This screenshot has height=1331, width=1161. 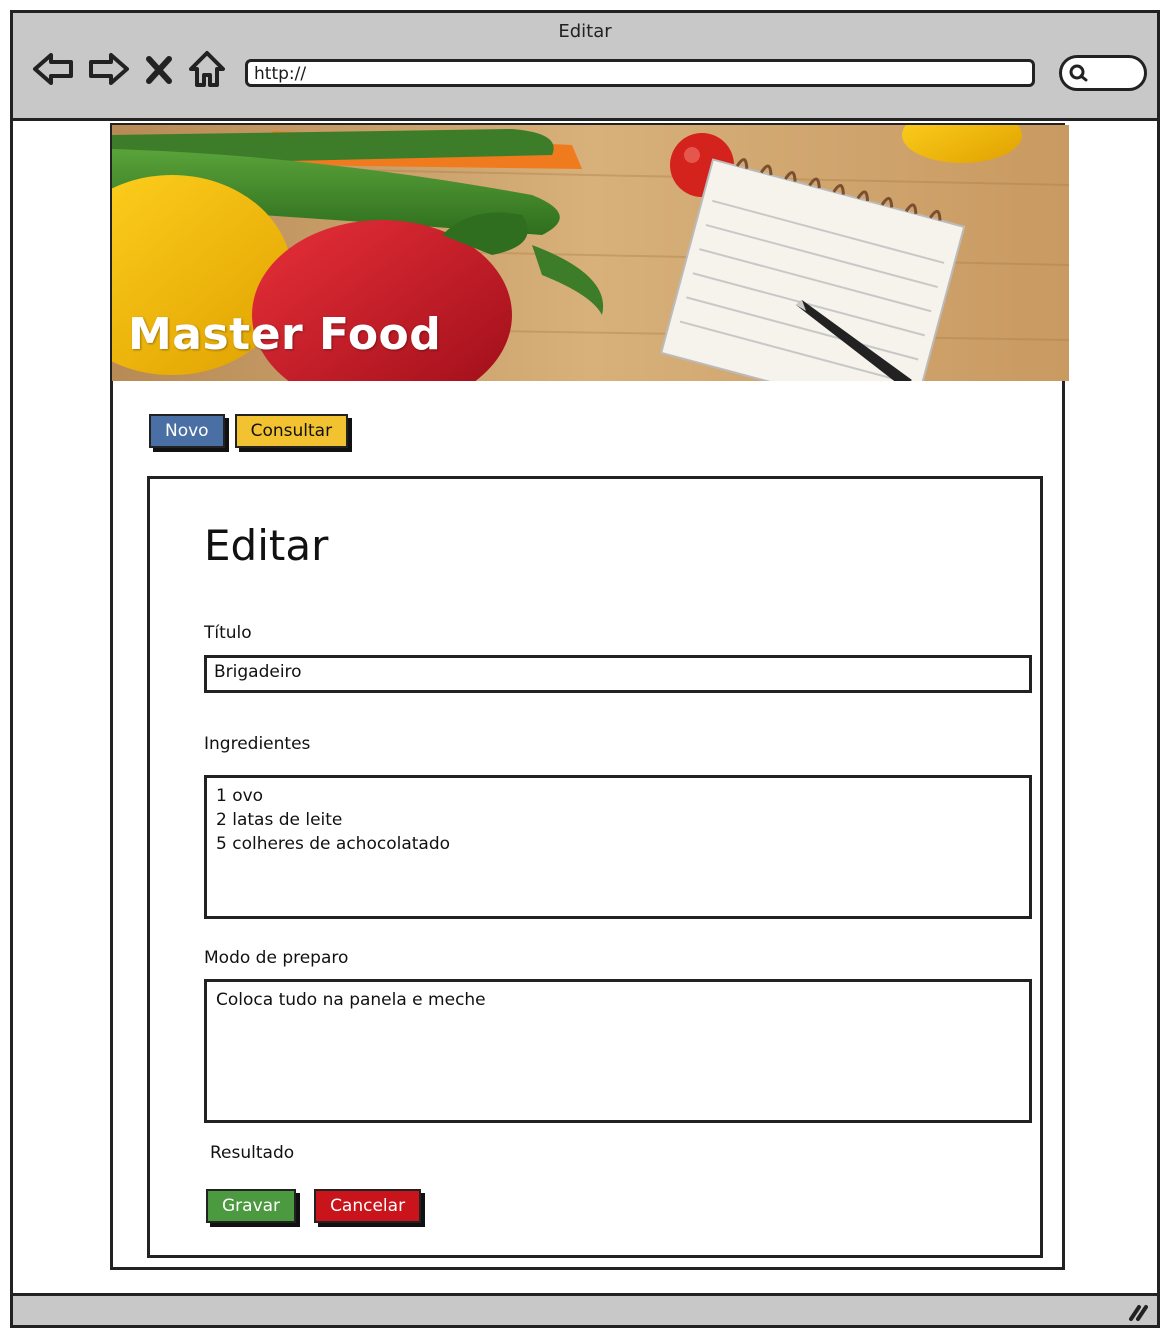 I want to click on ingredientes-label: Ingredientes, so click(x=257, y=744).